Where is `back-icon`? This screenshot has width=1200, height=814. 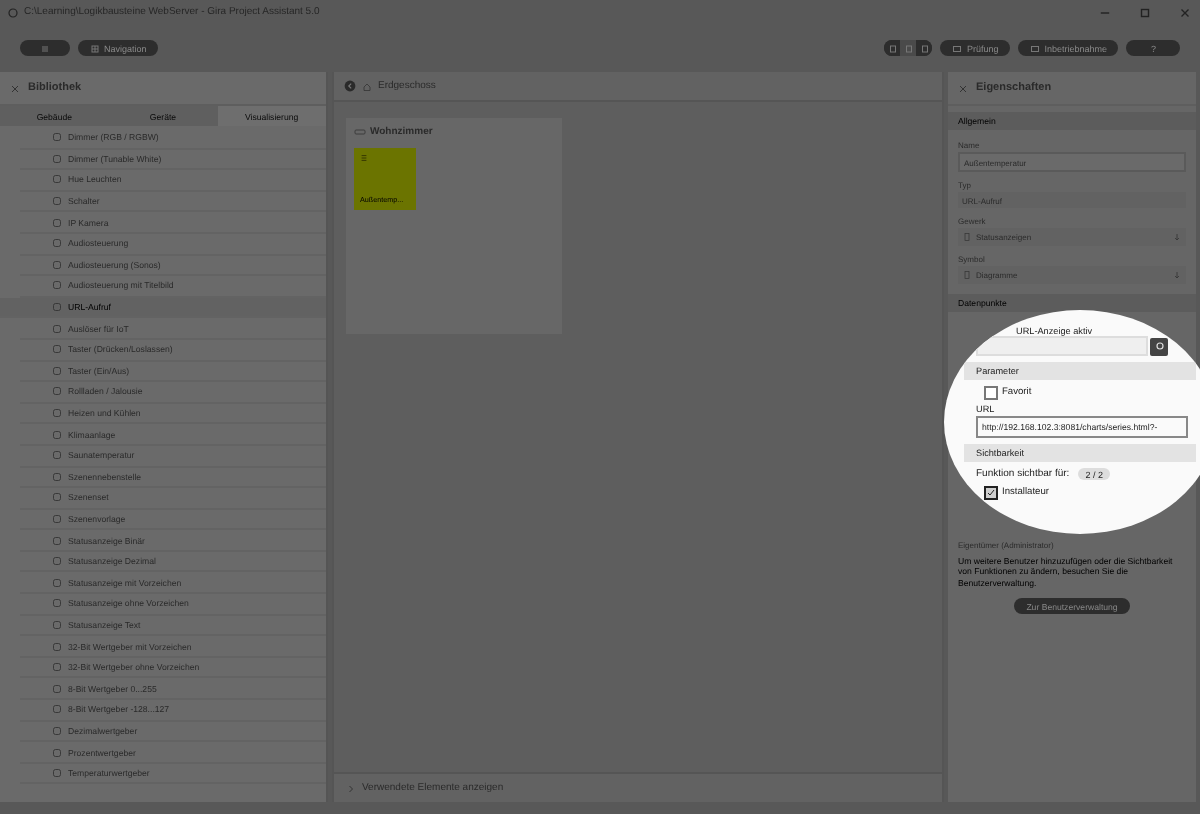 back-icon is located at coordinates (350, 86).